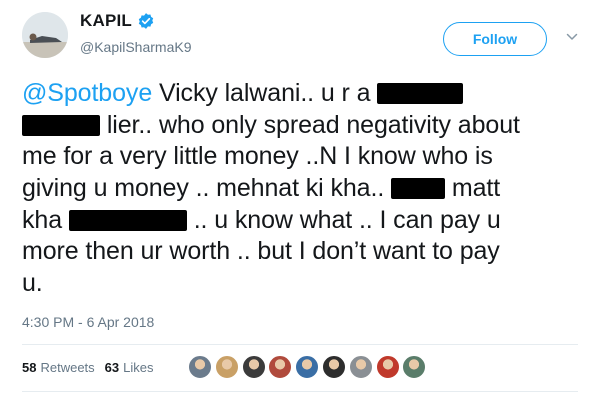  I want to click on follow-button: Follow, so click(495, 39).